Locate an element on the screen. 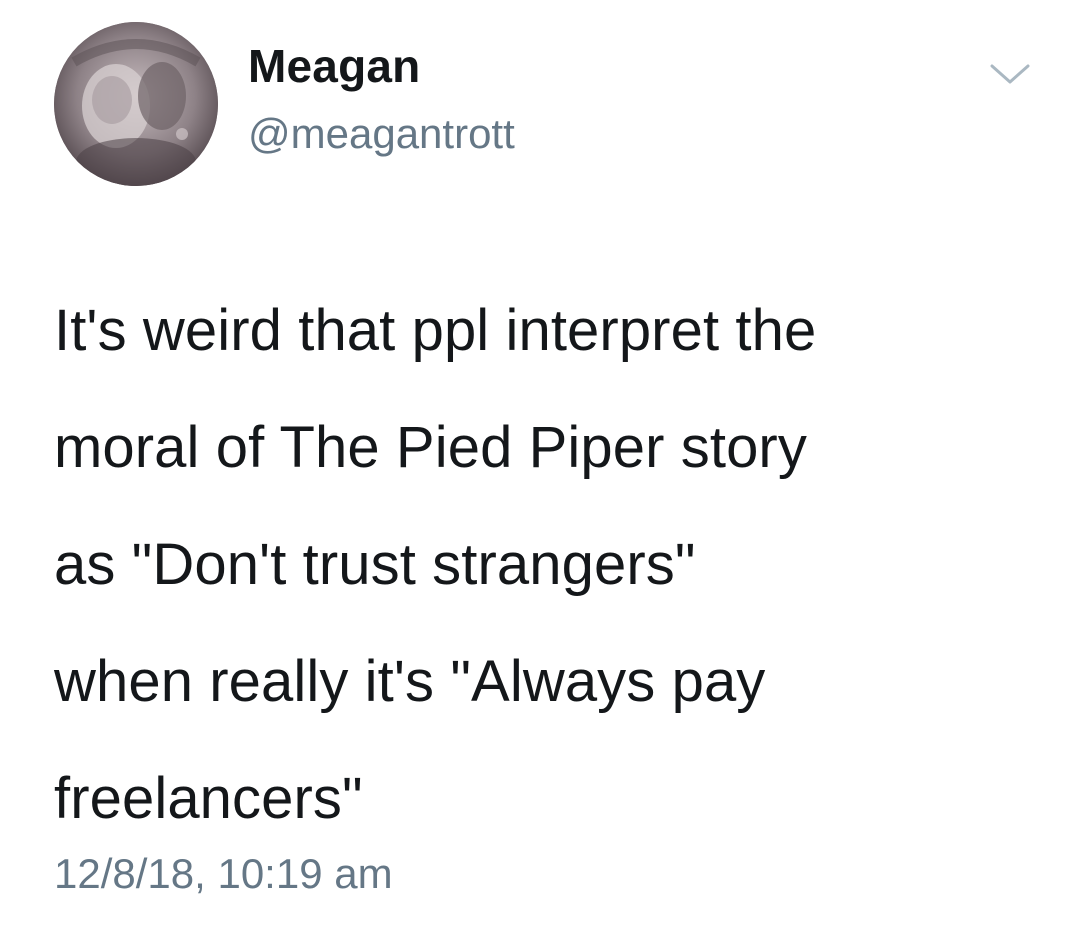  author-handle: @meagantrott is located at coordinates (381, 134).